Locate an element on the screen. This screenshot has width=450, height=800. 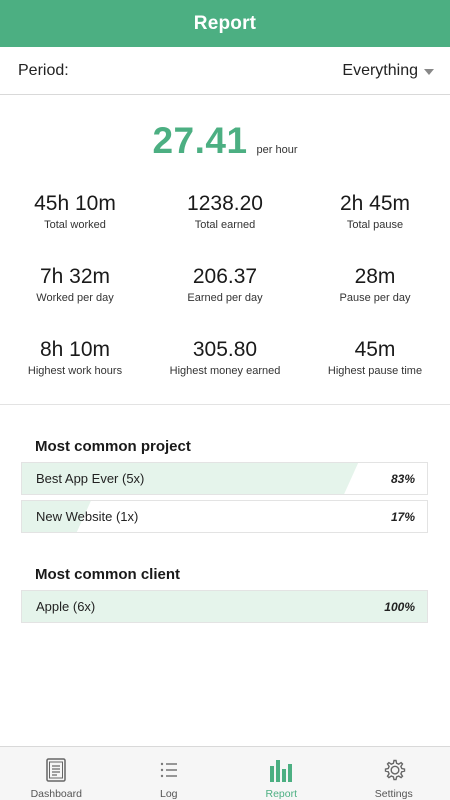
caret-down-icon is located at coordinates (429, 71).